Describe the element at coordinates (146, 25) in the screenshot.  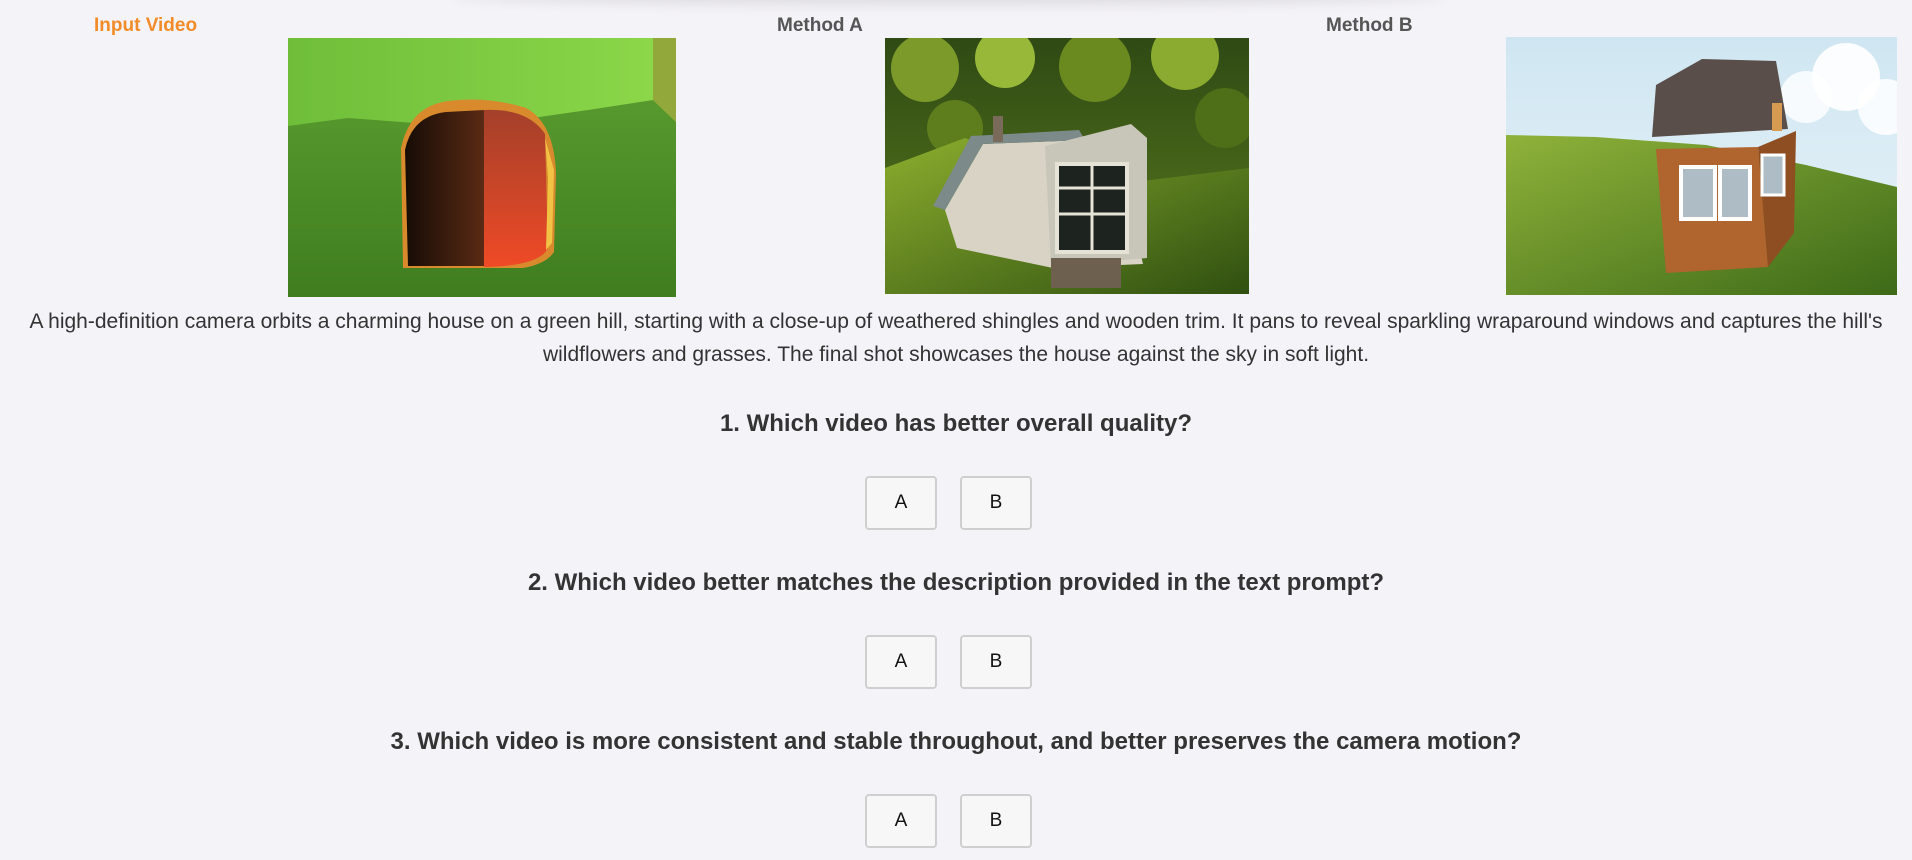
I see `input-video-label: Input Video` at that location.